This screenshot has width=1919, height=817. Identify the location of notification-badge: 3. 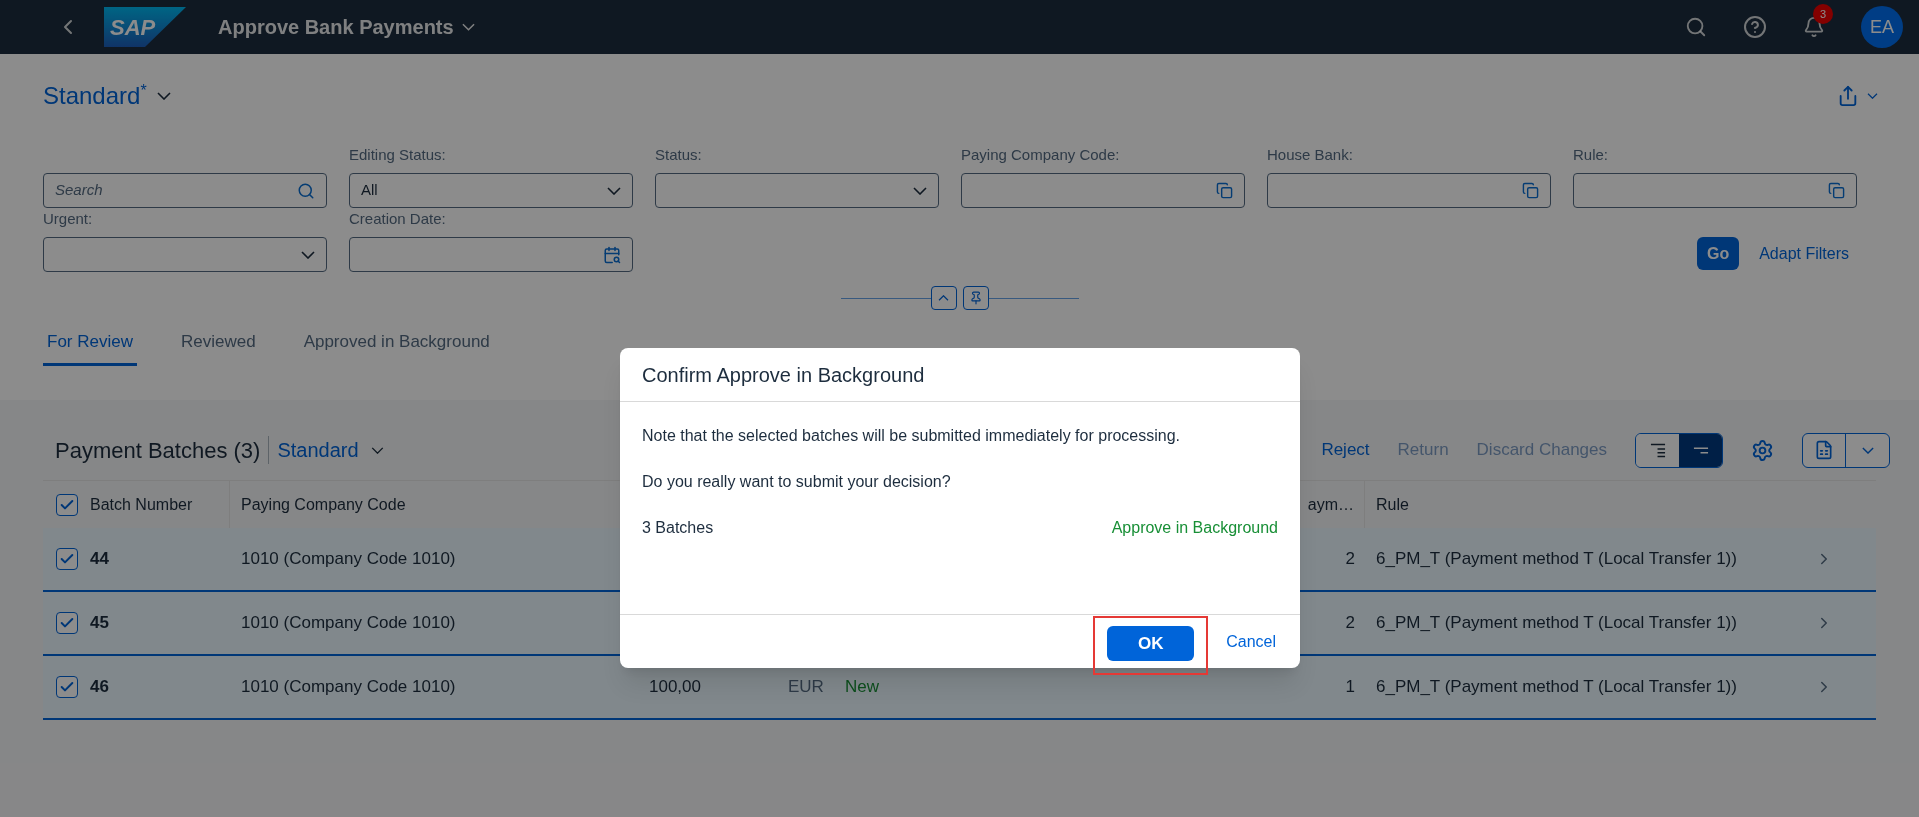
(1823, 14).